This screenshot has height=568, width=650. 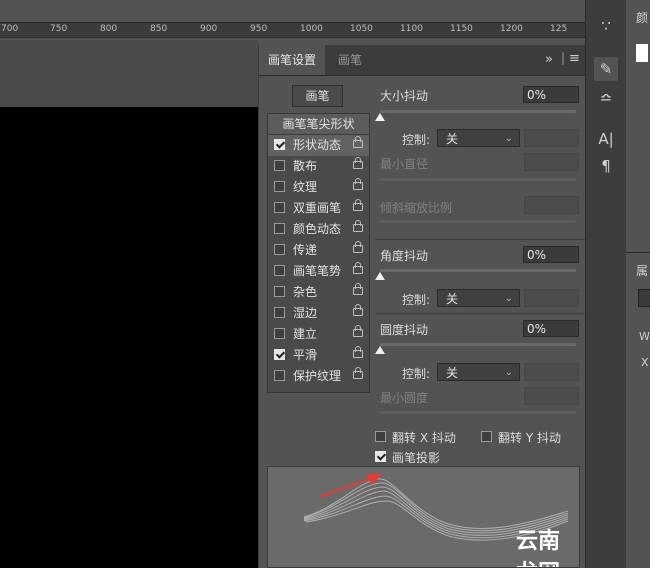 I want to click on list-item: 纹理, so click(x=318, y=187).